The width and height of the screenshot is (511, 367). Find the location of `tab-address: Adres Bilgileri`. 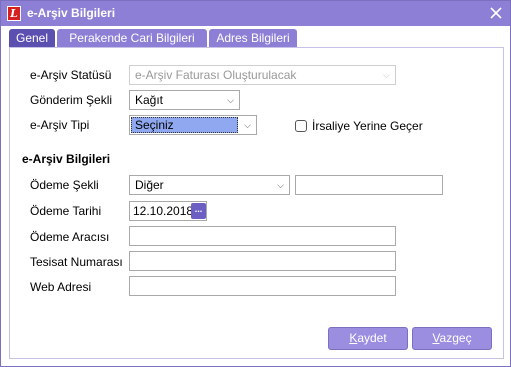

tab-address: Adres Bilgileri is located at coordinates (253, 38).